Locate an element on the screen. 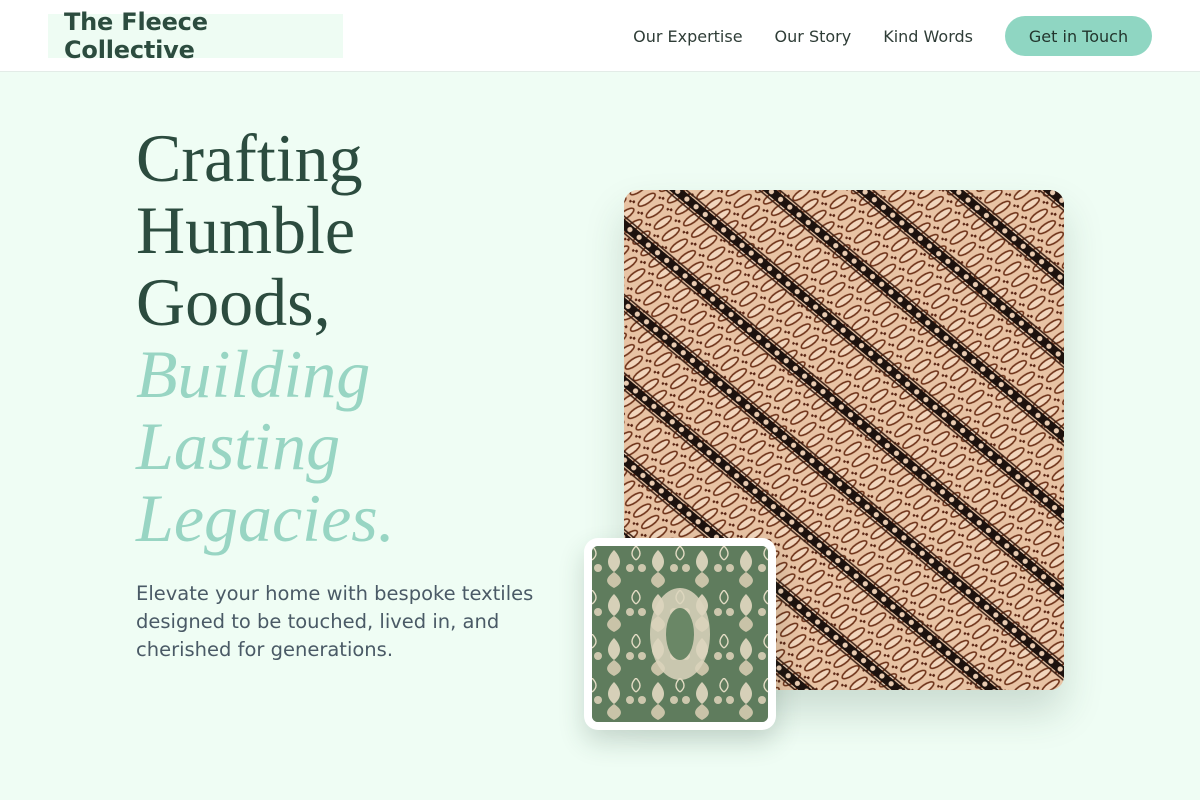 This screenshot has width=1200, height=800. hero-title-accent-line: Lasting is located at coordinates (238, 446).